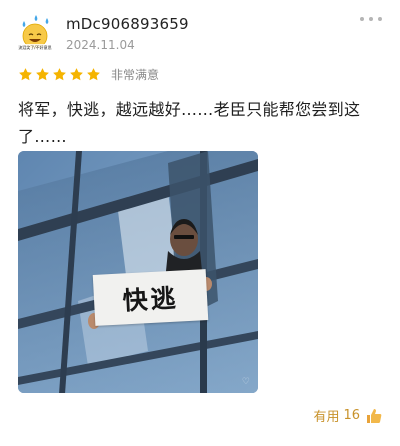 The width and height of the screenshot is (400, 446). I want to click on user-avatar: 流泪笑了/不好意思, so click(35, 35).